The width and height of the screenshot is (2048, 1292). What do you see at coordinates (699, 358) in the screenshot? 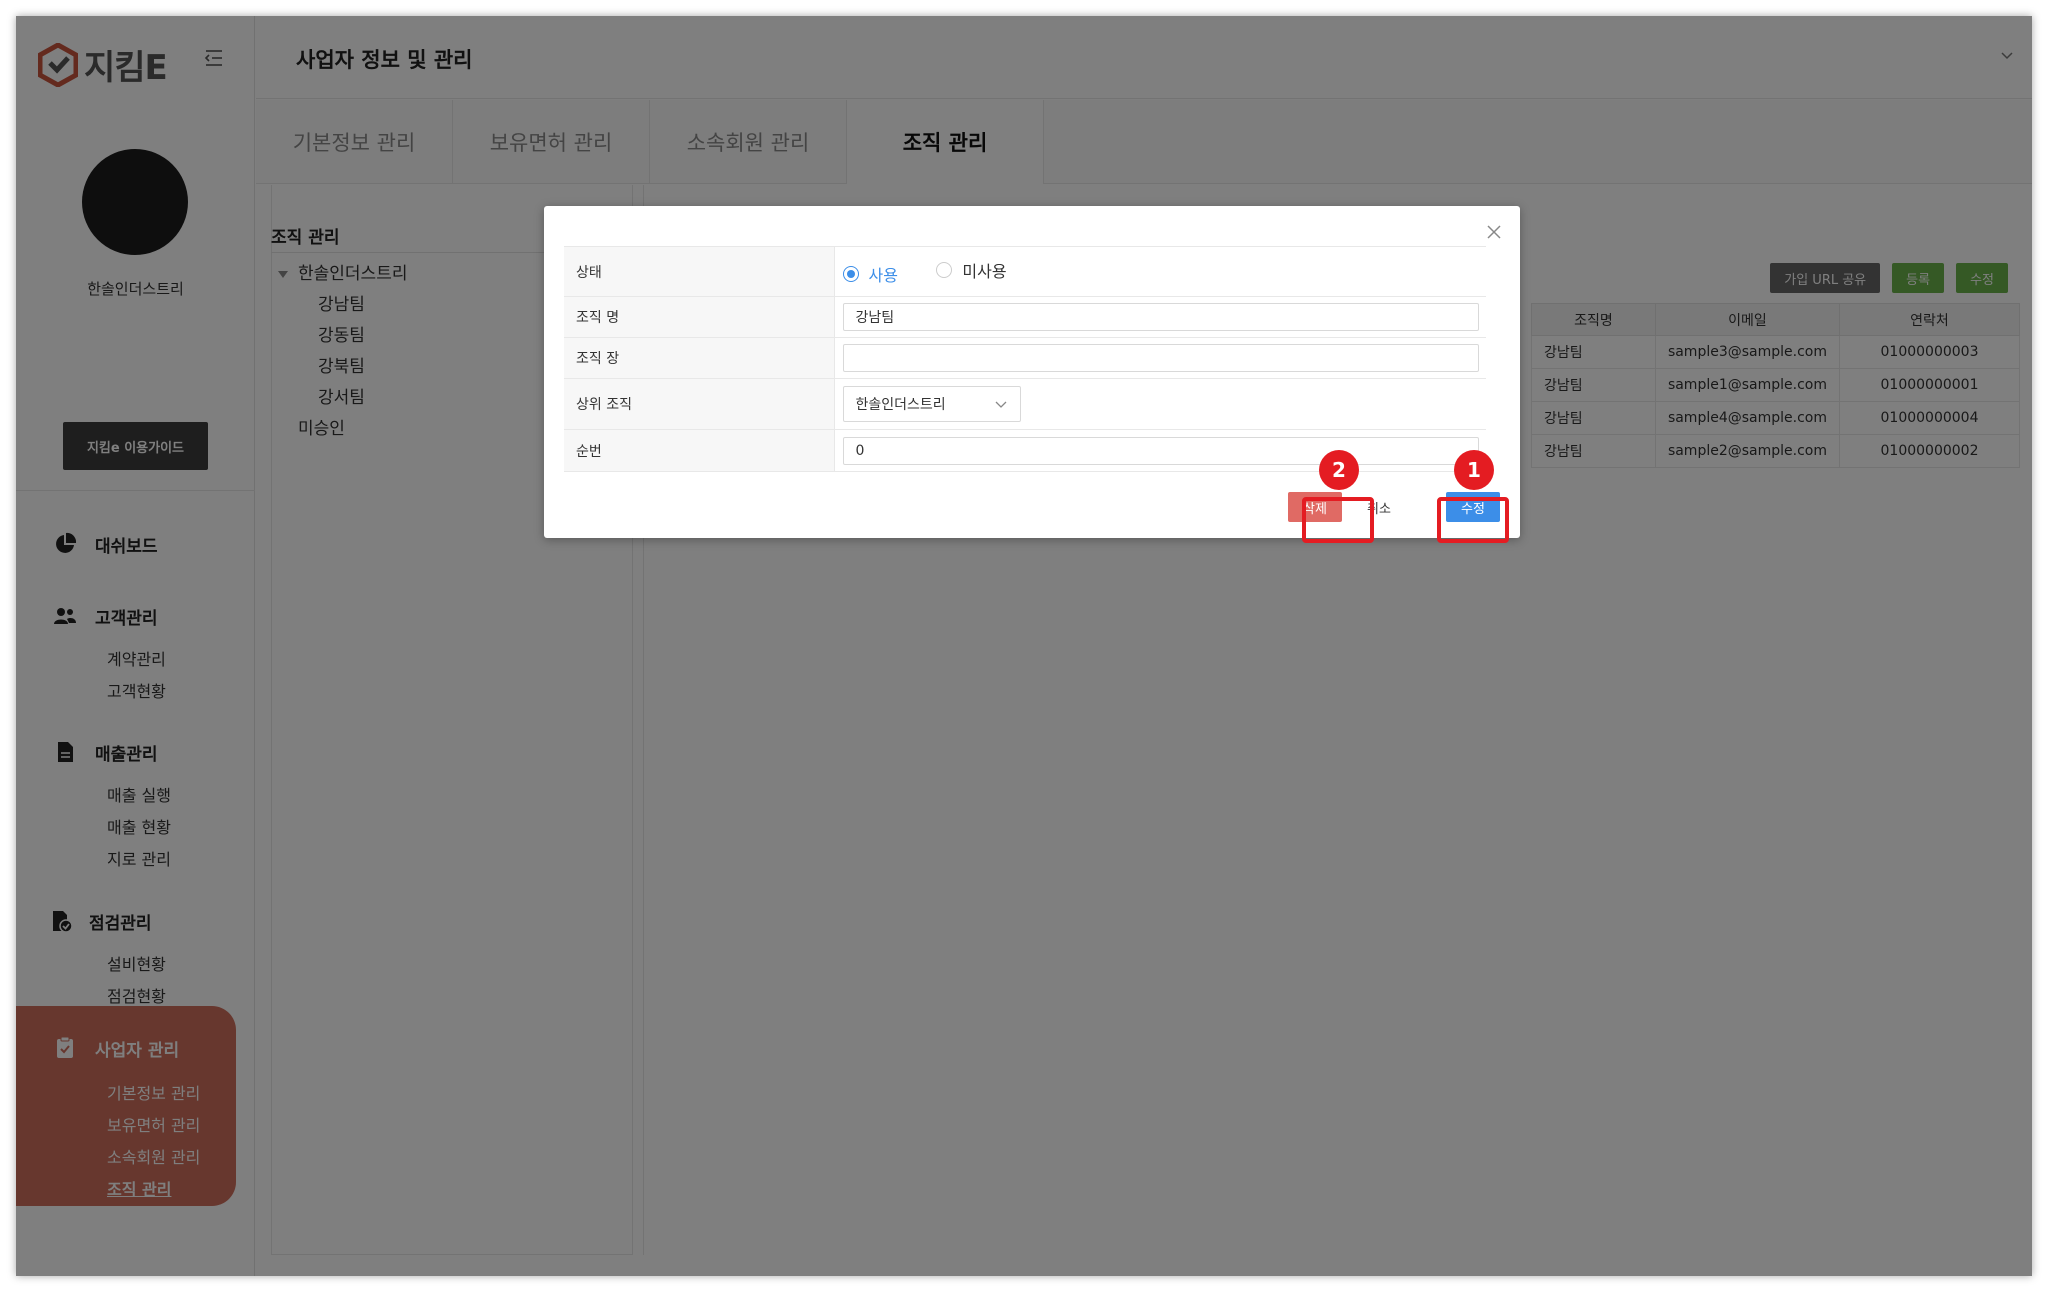
I see `leader-label: 조직 장` at bounding box center [699, 358].